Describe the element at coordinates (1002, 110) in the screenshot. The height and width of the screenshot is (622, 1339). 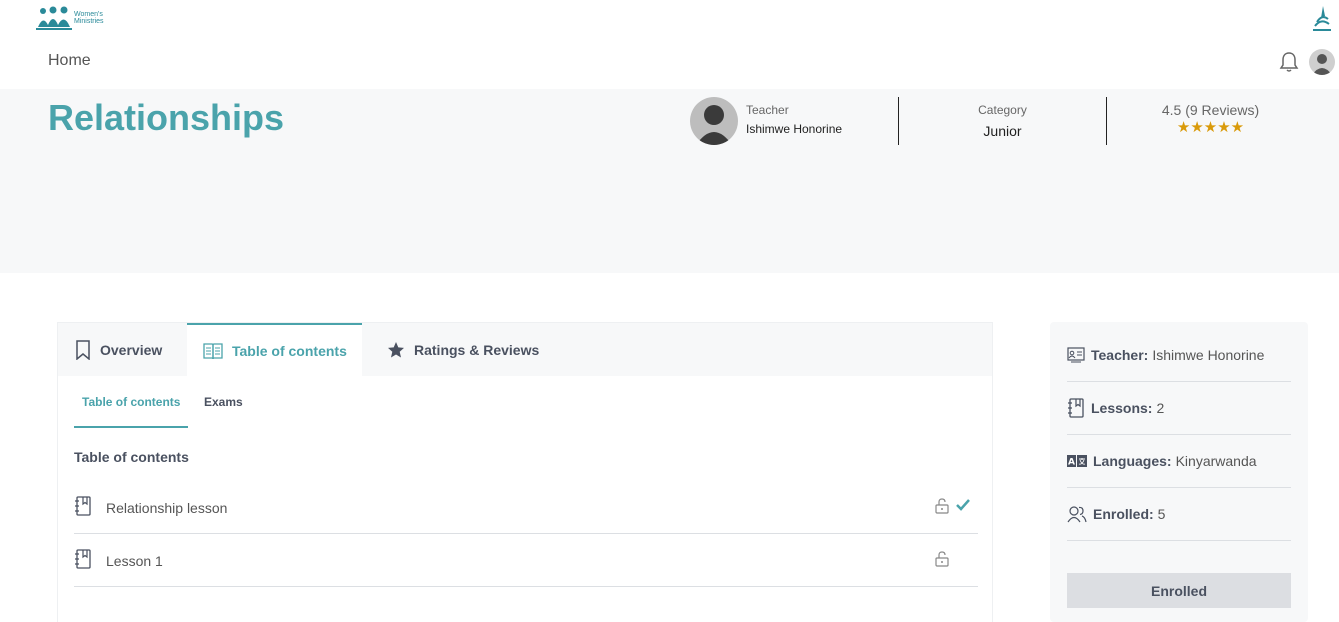
I see `category-label: Category` at that location.